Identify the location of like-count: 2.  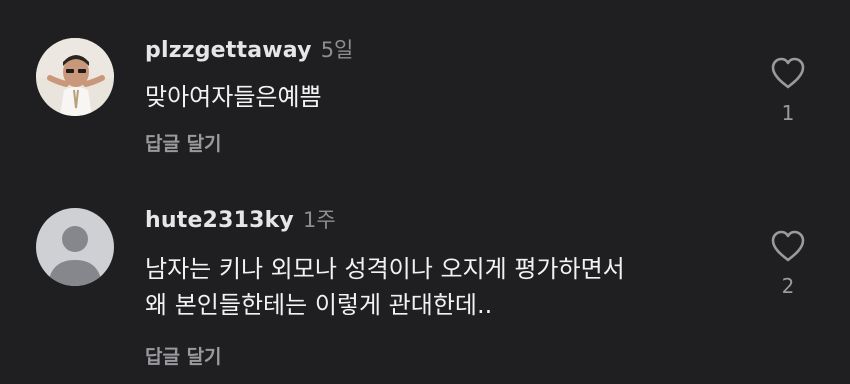
(788, 286).